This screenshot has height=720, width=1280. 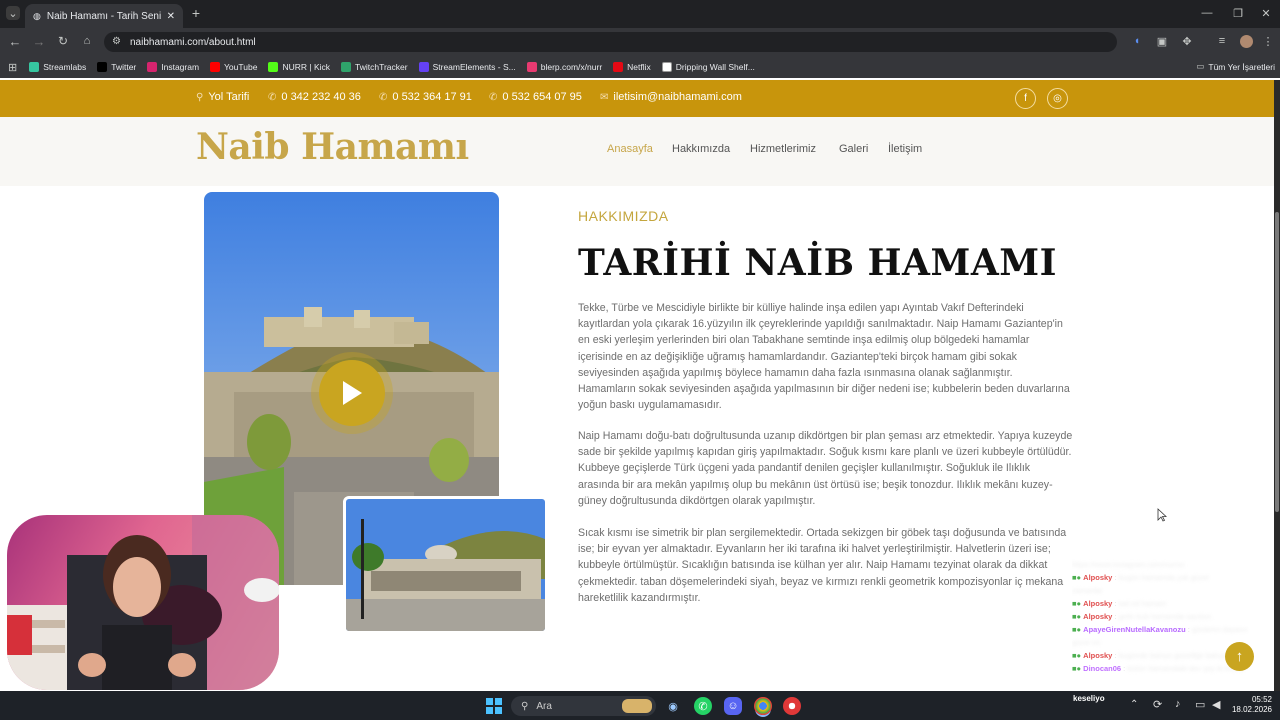 What do you see at coordinates (1174, 655) in the screenshot?
I see `chat-text: bugünde bakıyo güzelliğe bakıyor` at bounding box center [1174, 655].